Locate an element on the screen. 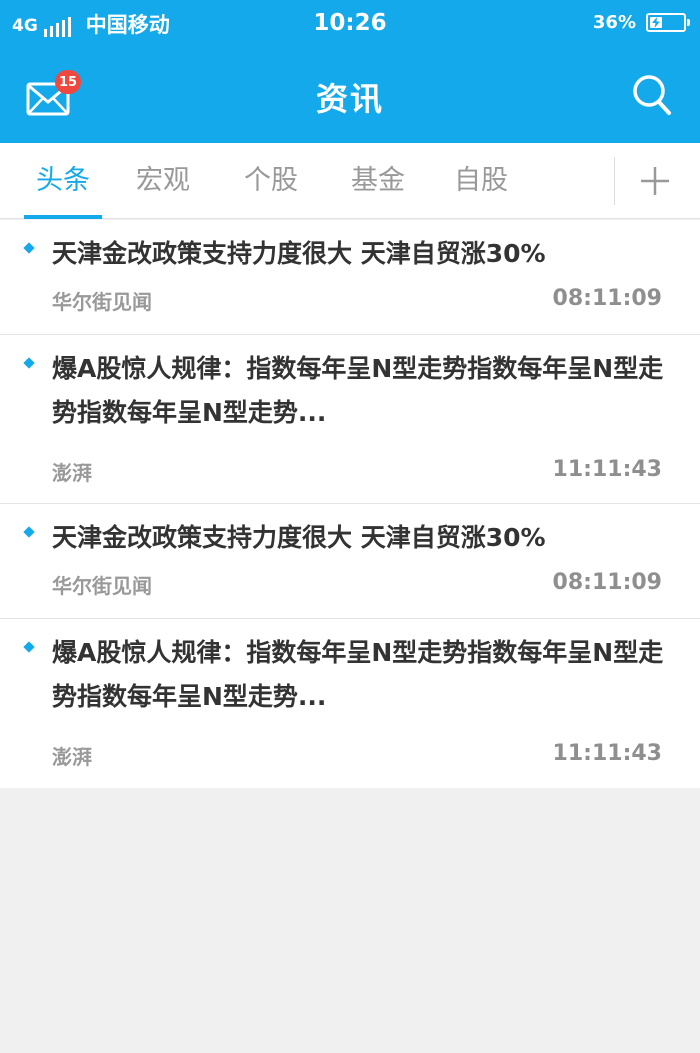  nav-bar: 15 资讯 is located at coordinates (350, 96).